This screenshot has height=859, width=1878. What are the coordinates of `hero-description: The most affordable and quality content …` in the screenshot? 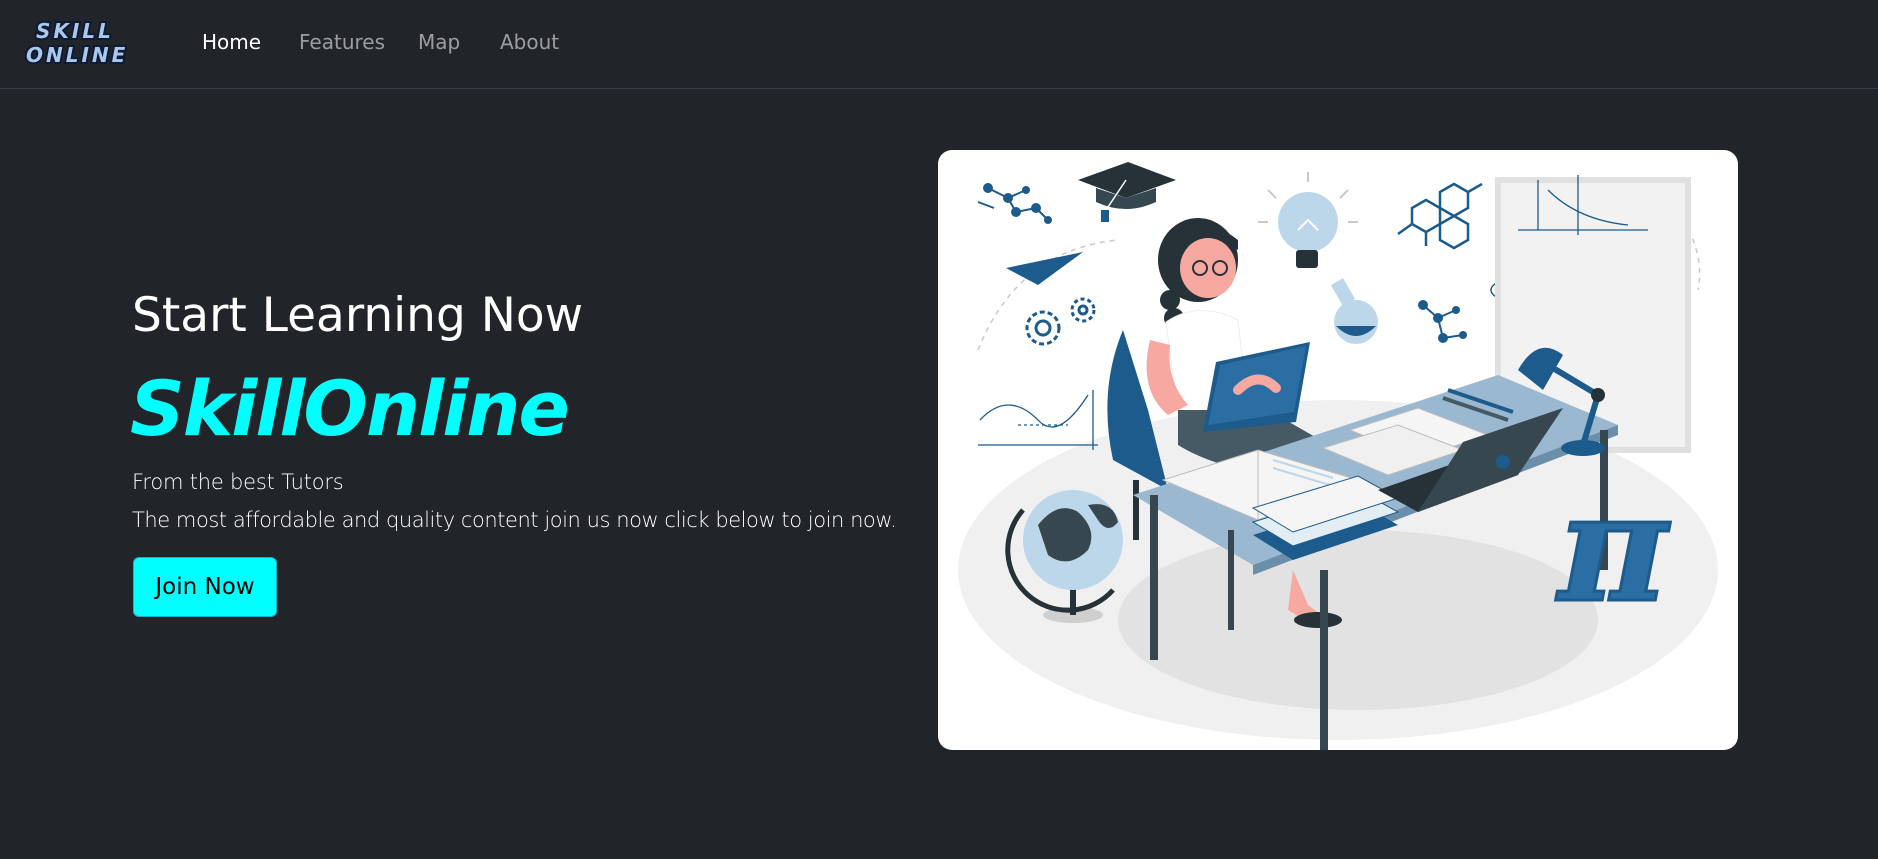 It's located at (514, 520).